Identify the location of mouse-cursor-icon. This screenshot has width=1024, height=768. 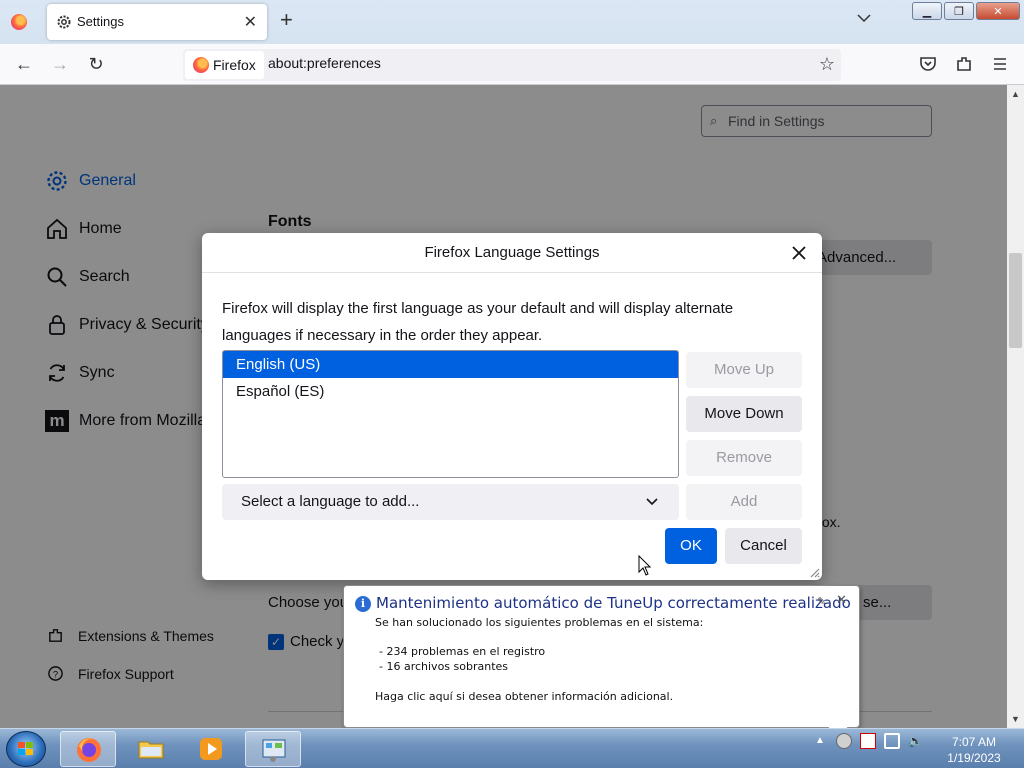
(645, 565).